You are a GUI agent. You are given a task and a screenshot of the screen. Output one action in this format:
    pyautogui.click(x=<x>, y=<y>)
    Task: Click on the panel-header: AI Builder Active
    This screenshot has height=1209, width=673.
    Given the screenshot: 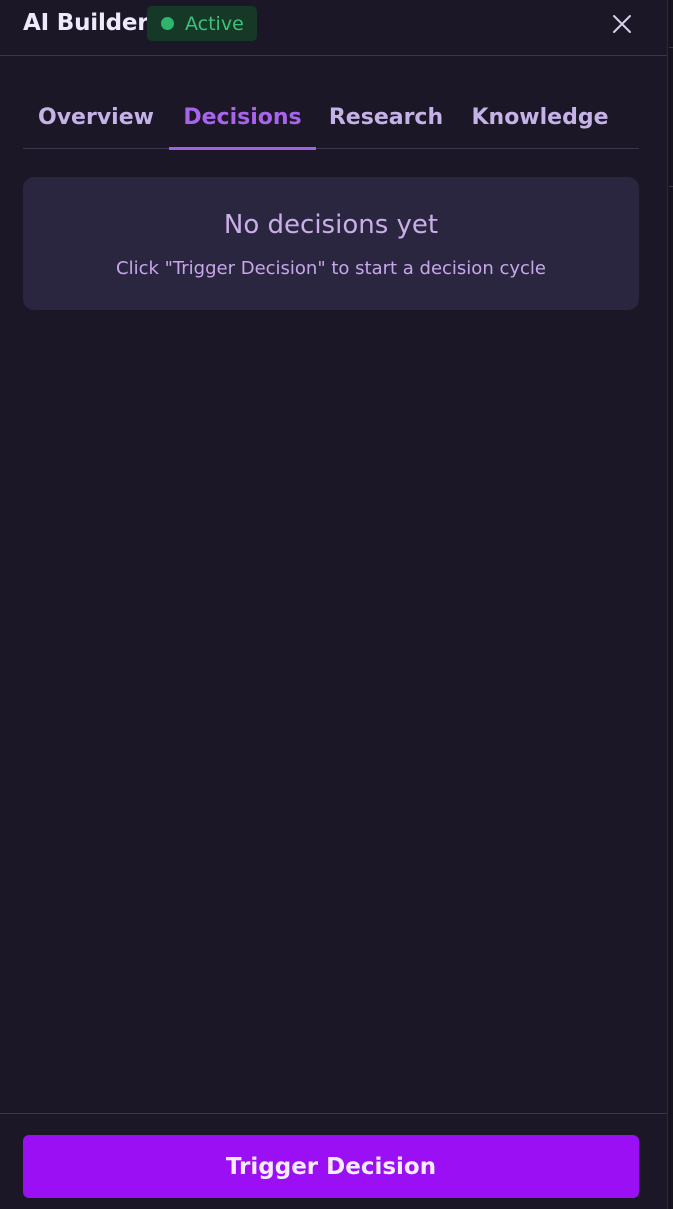 What is the action you would take?
    pyautogui.click(x=333, y=28)
    